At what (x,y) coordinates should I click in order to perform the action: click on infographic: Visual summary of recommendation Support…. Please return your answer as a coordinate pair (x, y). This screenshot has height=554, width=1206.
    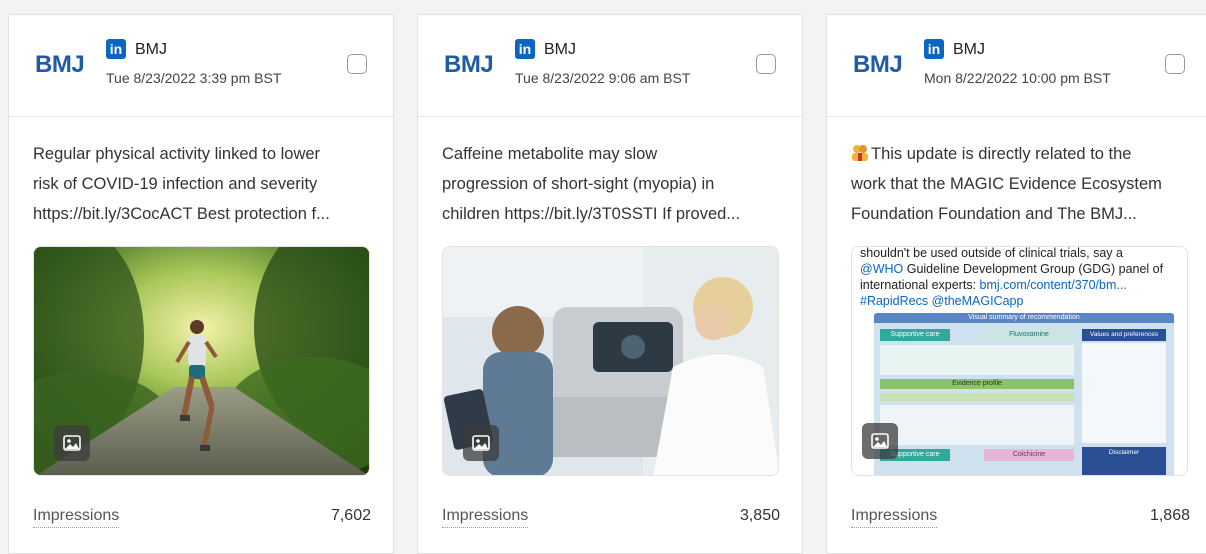
    Looking at the image, I should click on (1024, 394).